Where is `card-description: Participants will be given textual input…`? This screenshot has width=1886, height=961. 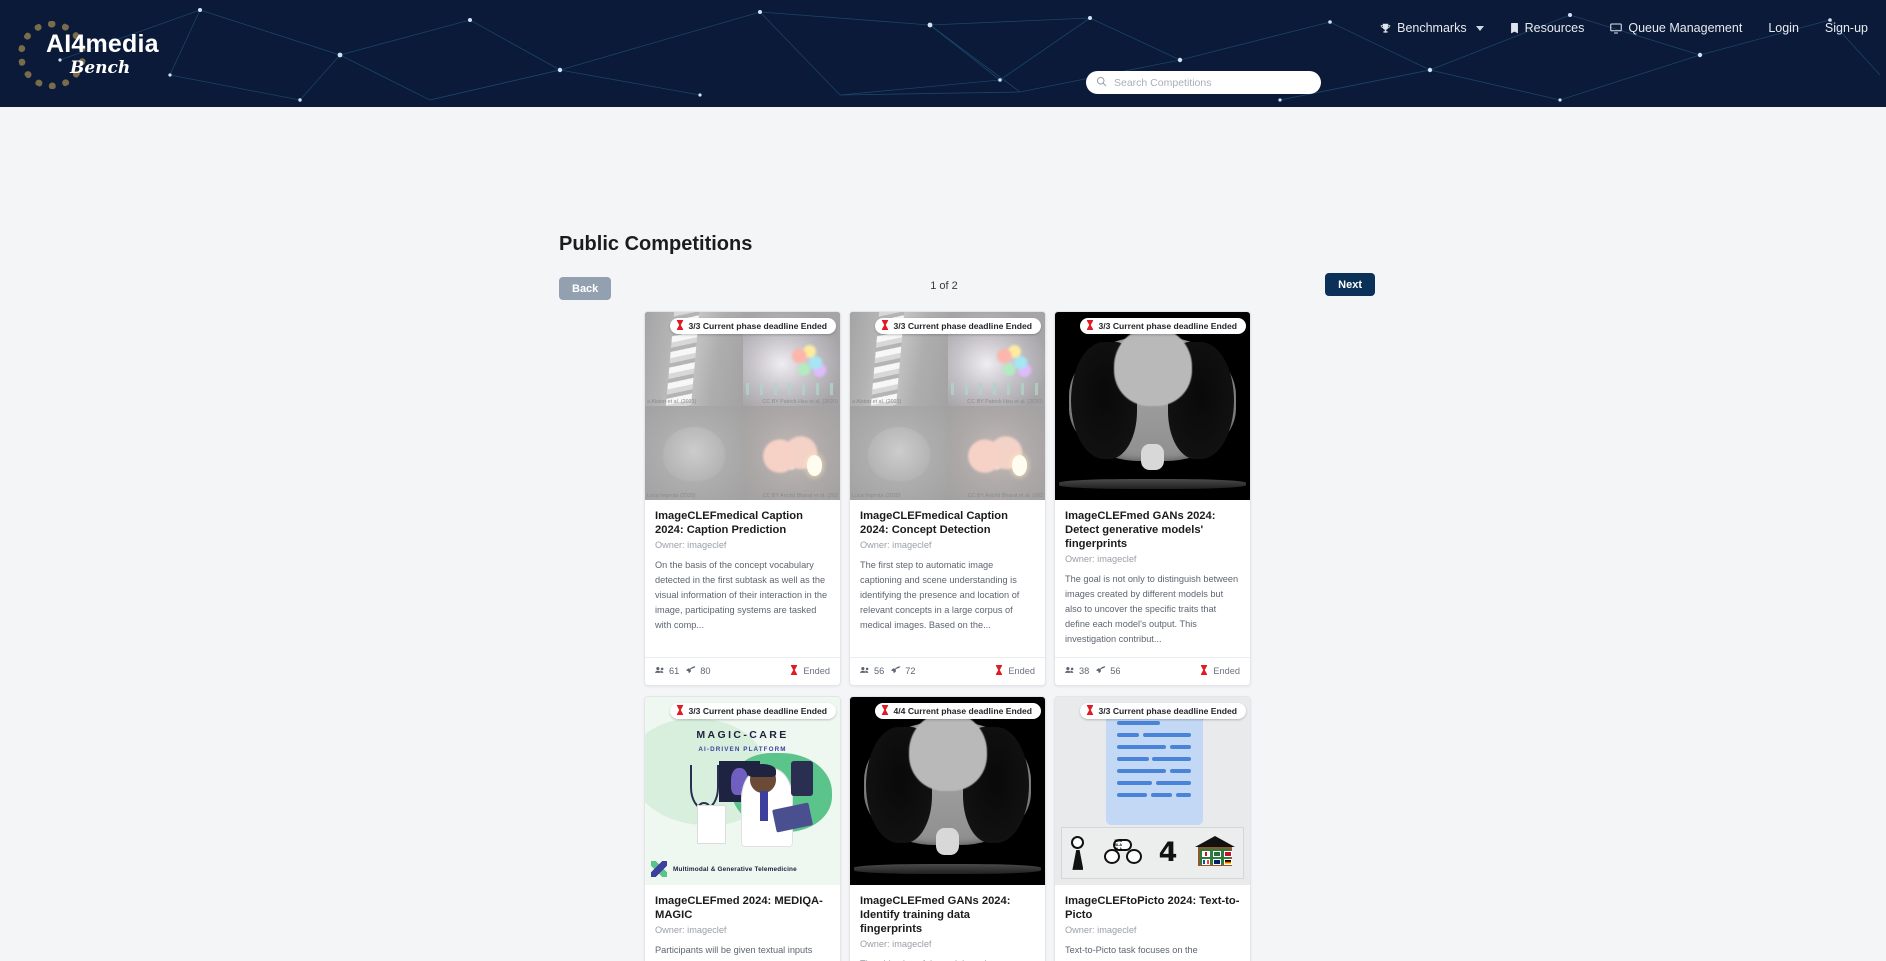 card-description: Participants will be given textual input… is located at coordinates (735, 953).